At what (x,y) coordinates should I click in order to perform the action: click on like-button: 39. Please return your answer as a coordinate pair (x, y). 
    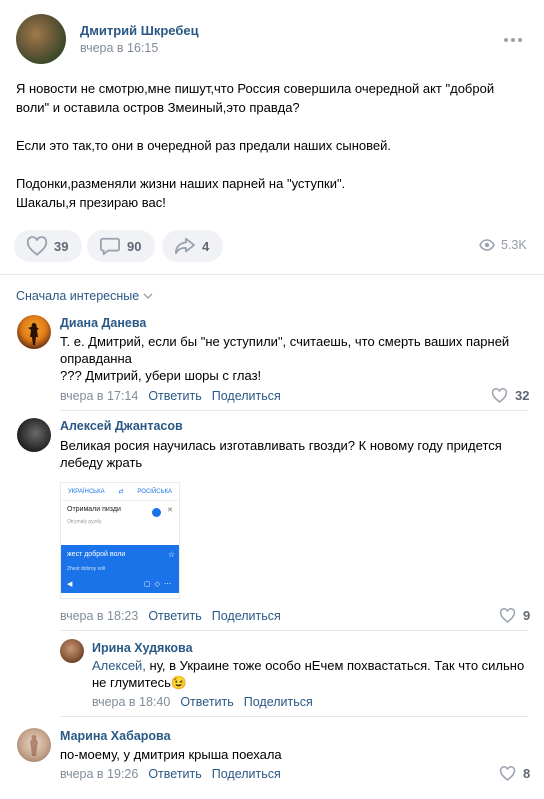
    Looking at the image, I should click on (48, 246).